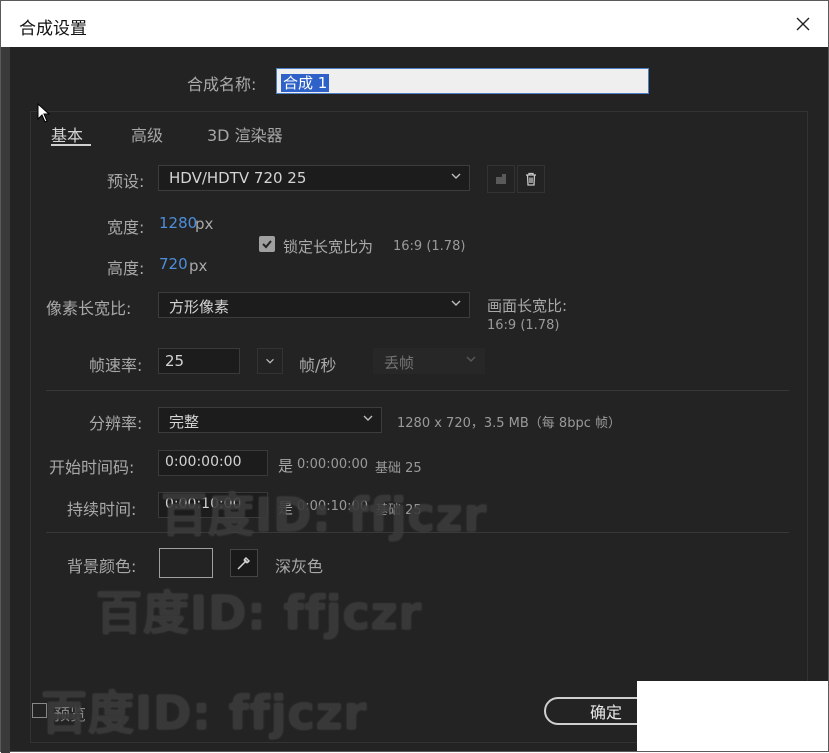  I want to click on start-timecode-note-suffix: 基础 25, so click(398, 468).